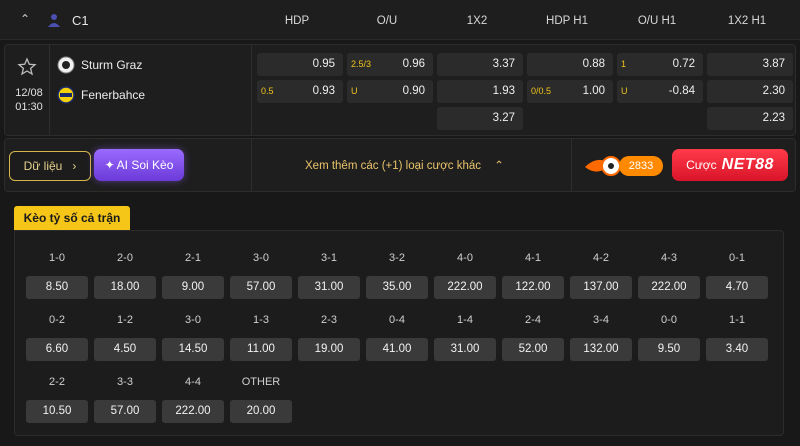 The height and width of the screenshot is (446, 800). I want to click on score-option-4-4: 4-4 222.00, so click(193, 399).